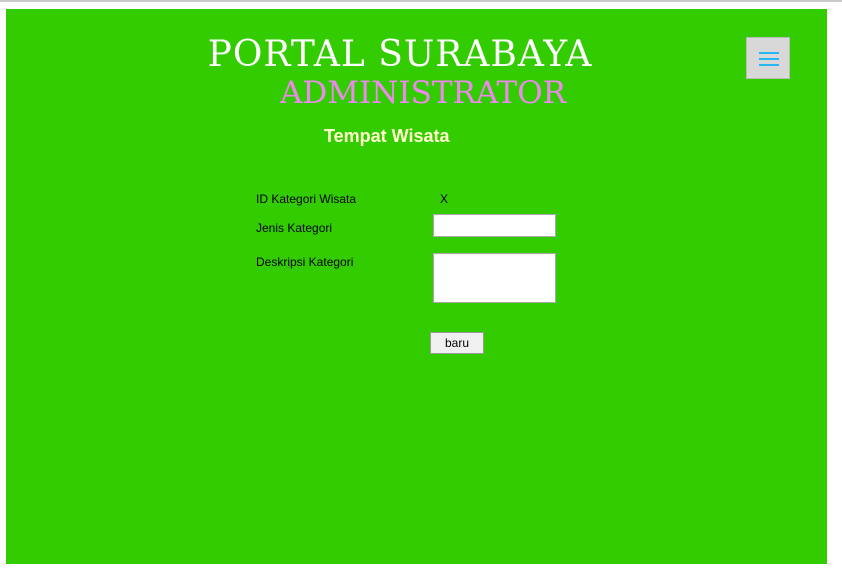 Image resolution: width=842 pixels, height=577 pixels. I want to click on site-subtitle: ADMINISTRATOR, so click(423, 93).